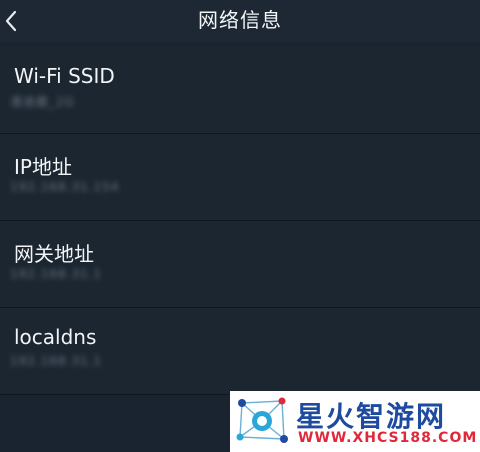  Describe the element at coordinates (56, 361) in the screenshot. I see `localdns-value: 192.168.31.1` at that location.